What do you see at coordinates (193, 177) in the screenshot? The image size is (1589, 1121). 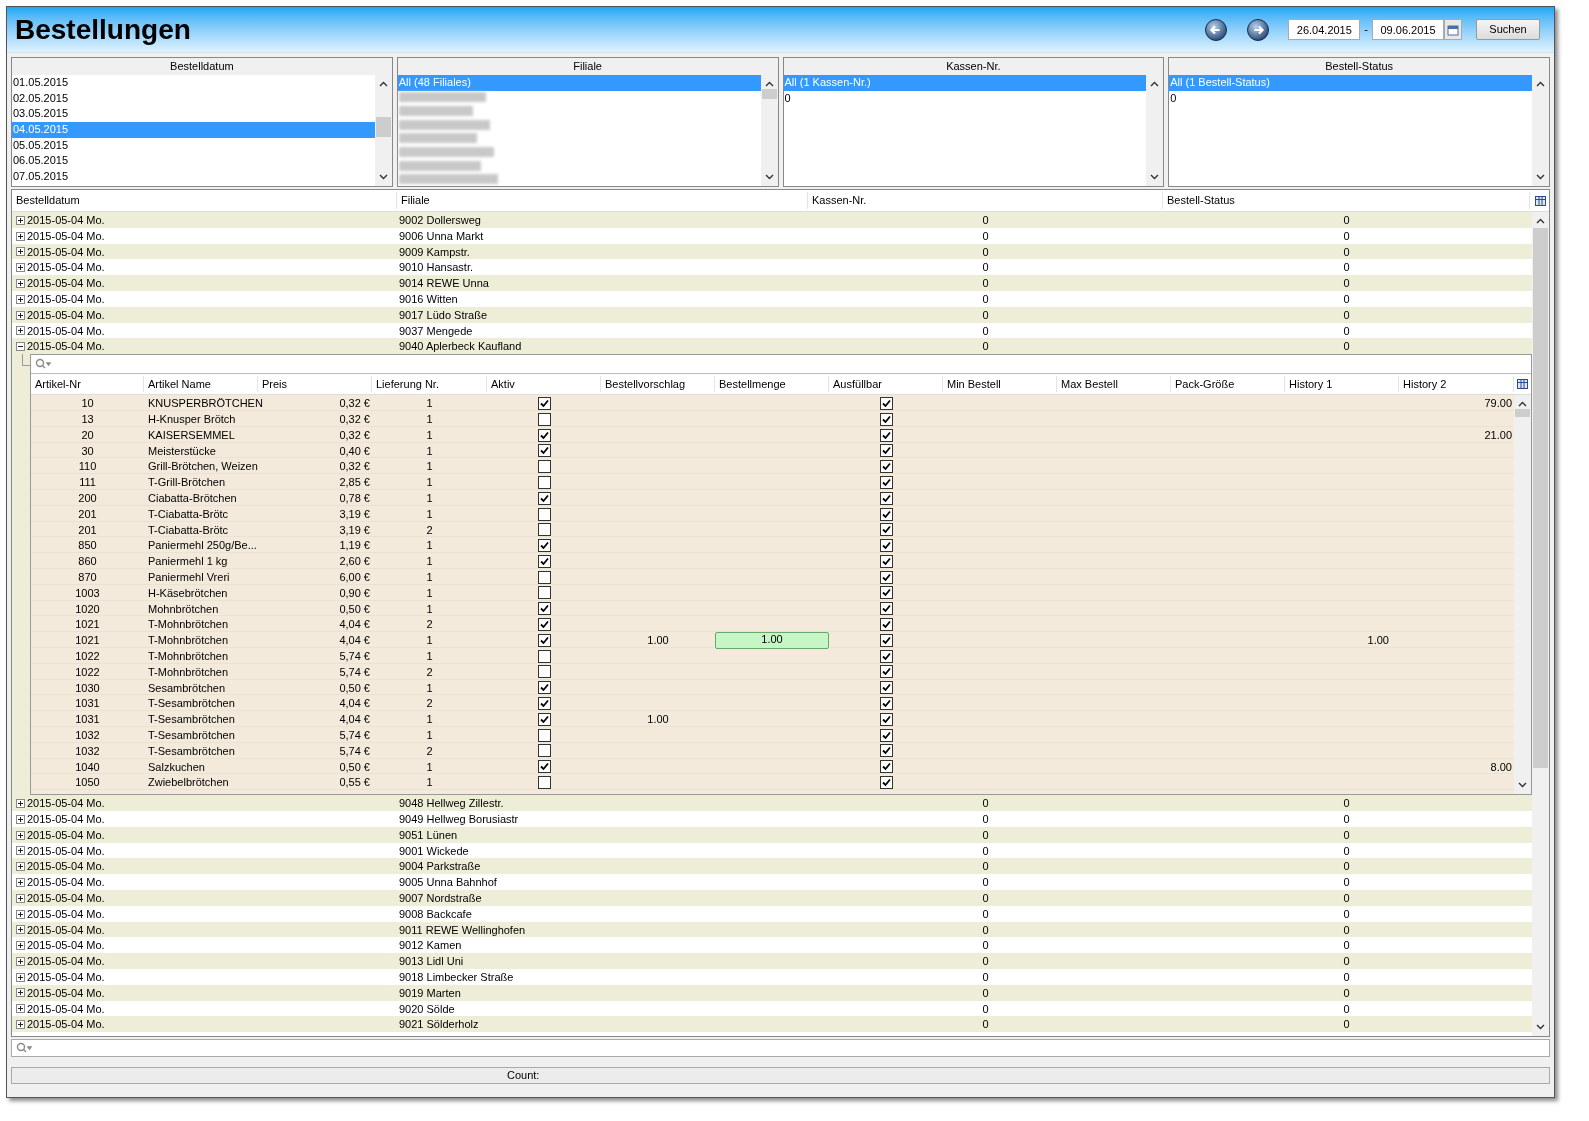 I see `list-item: 07.05.2015` at bounding box center [193, 177].